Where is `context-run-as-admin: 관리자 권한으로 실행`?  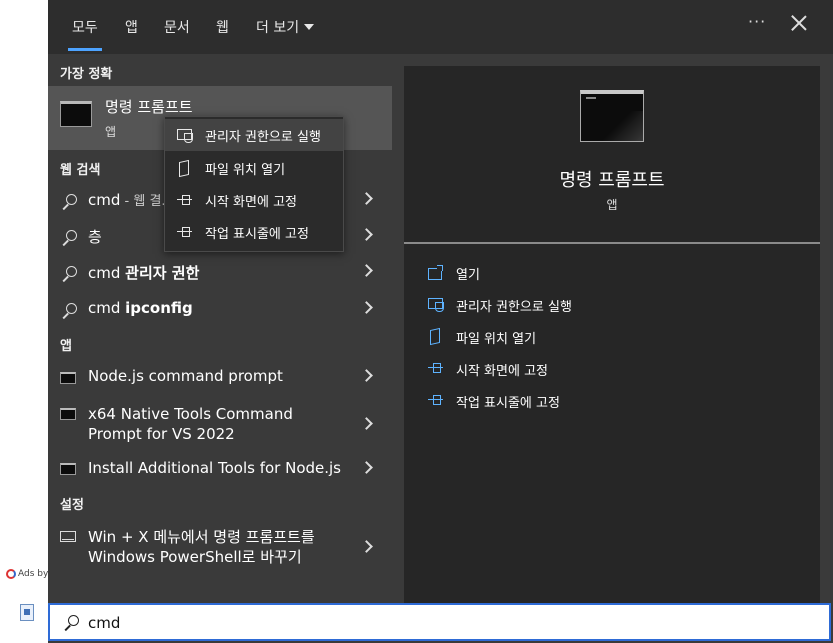
context-run-as-admin: 관리자 권한으로 실행 is located at coordinates (254, 135).